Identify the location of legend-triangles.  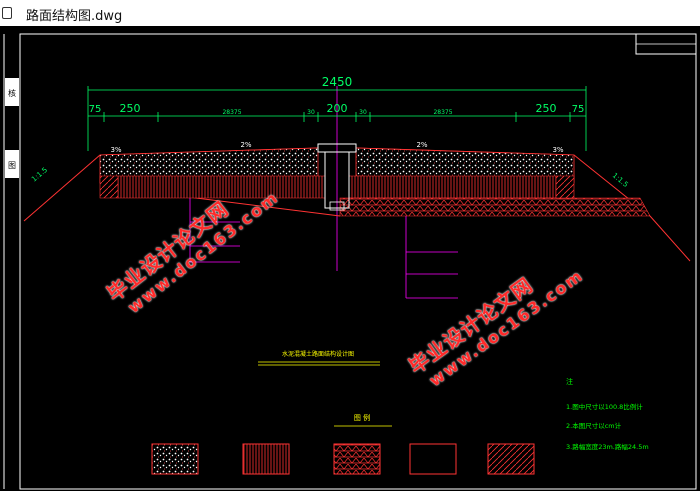
(357, 459).